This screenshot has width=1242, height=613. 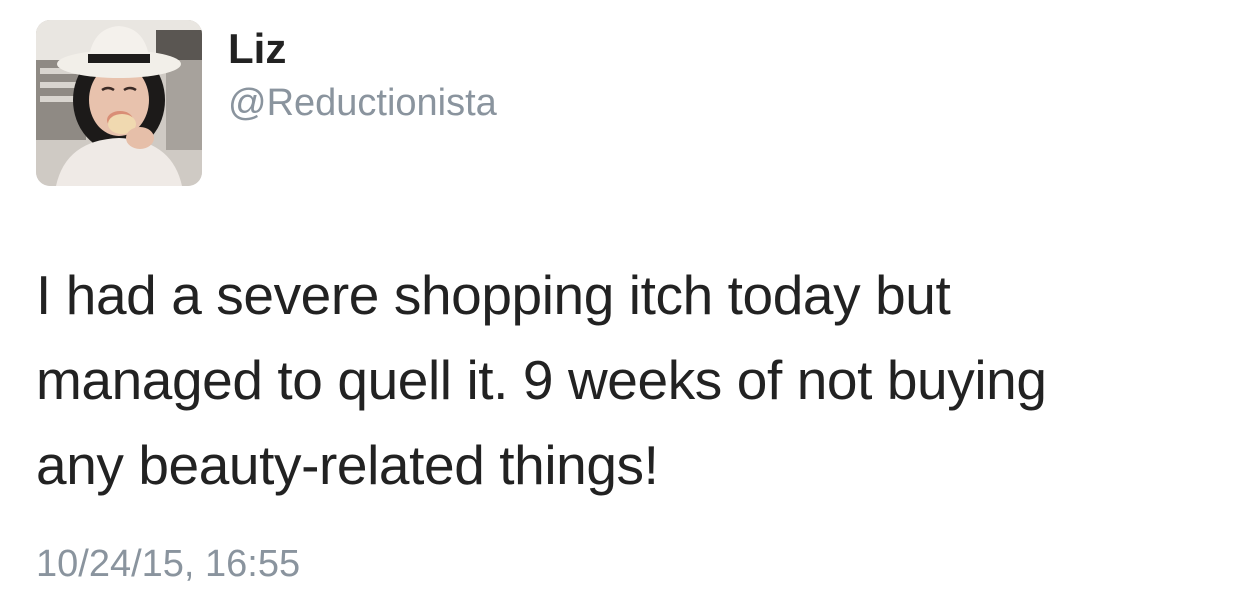 I want to click on profile-photo-icon, so click(x=119, y=103).